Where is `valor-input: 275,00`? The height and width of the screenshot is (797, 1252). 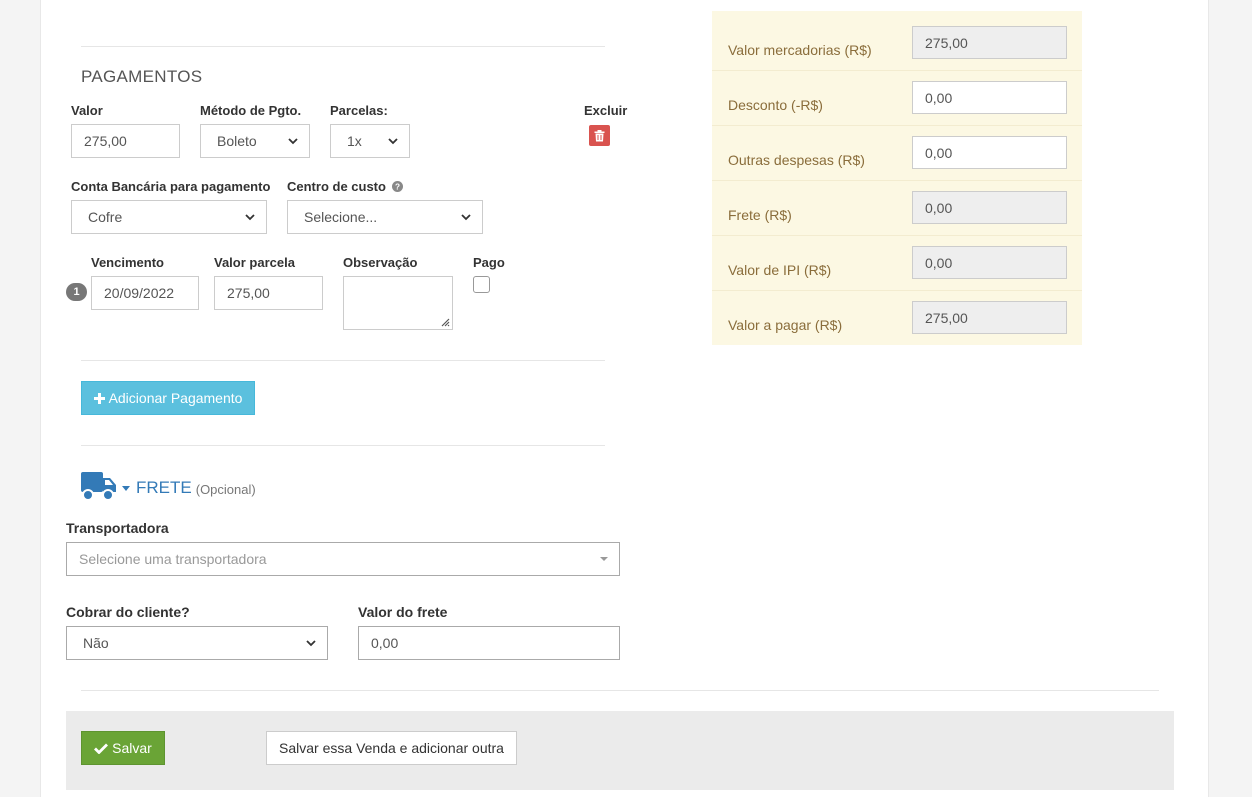
valor-input: 275,00 is located at coordinates (125, 141).